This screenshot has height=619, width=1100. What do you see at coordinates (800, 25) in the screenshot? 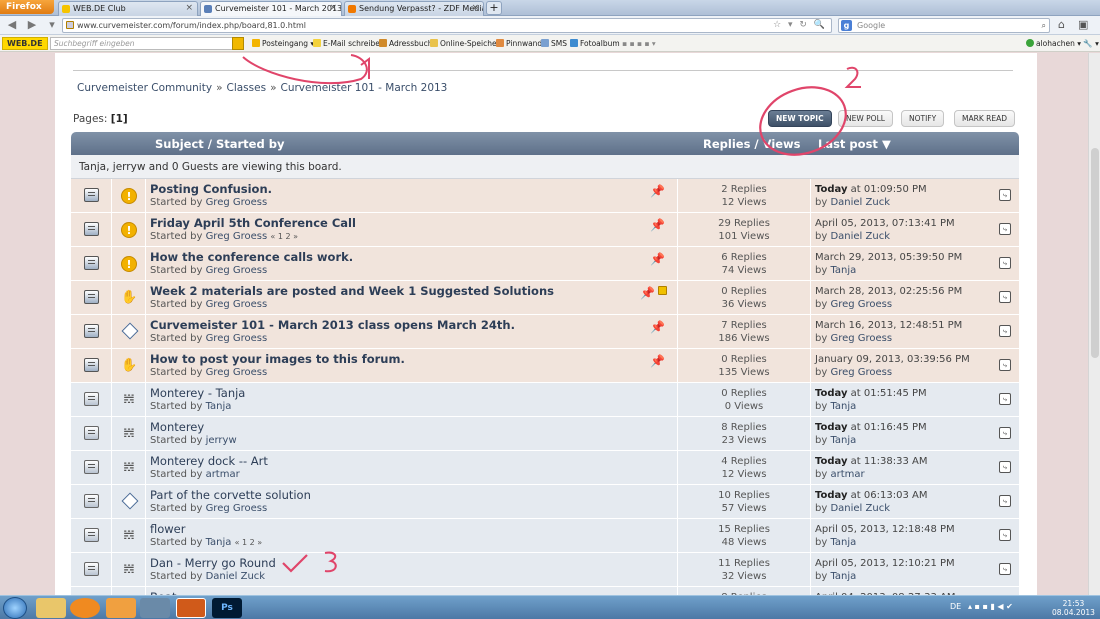
I see `bookmark-star-icon: ☆ ▾ ↻ 🔍` at bounding box center [800, 25].